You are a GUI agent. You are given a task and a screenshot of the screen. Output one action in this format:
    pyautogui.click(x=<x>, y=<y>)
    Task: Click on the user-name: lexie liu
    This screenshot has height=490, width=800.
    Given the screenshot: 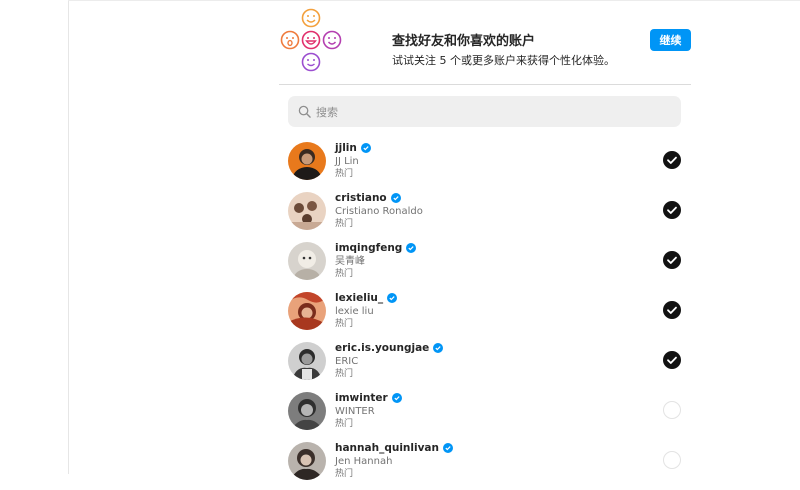 What is the action you would take?
    pyautogui.click(x=354, y=311)
    